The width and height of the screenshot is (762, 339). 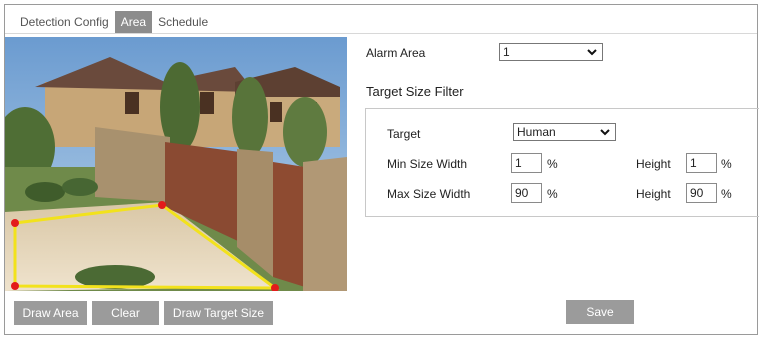 What do you see at coordinates (506, 52) in the screenshot?
I see `alarm-area-value: 1` at bounding box center [506, 52].